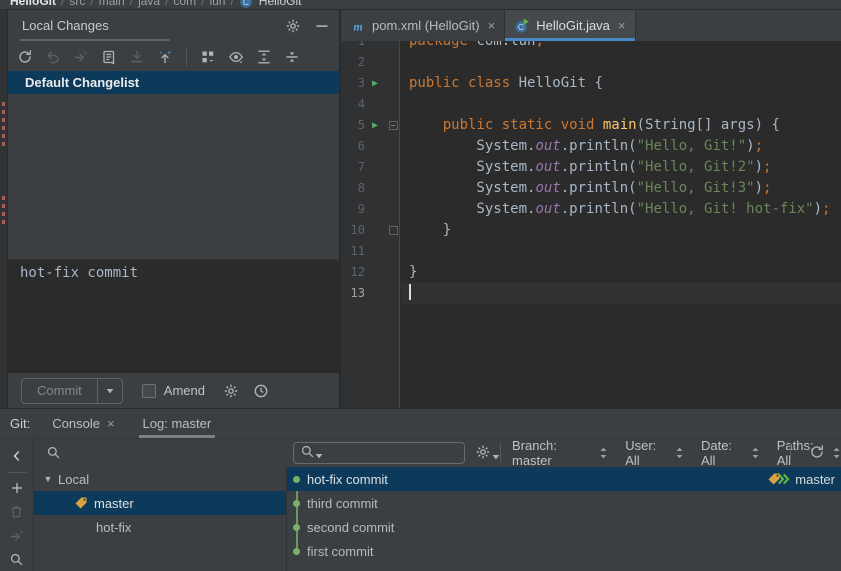 This screenshot has height=571, width=841. What do you see at coordinates (217, 4) in the screenshot?
I see `breadcrumb-item: lun` at bounding box center [217, 4].